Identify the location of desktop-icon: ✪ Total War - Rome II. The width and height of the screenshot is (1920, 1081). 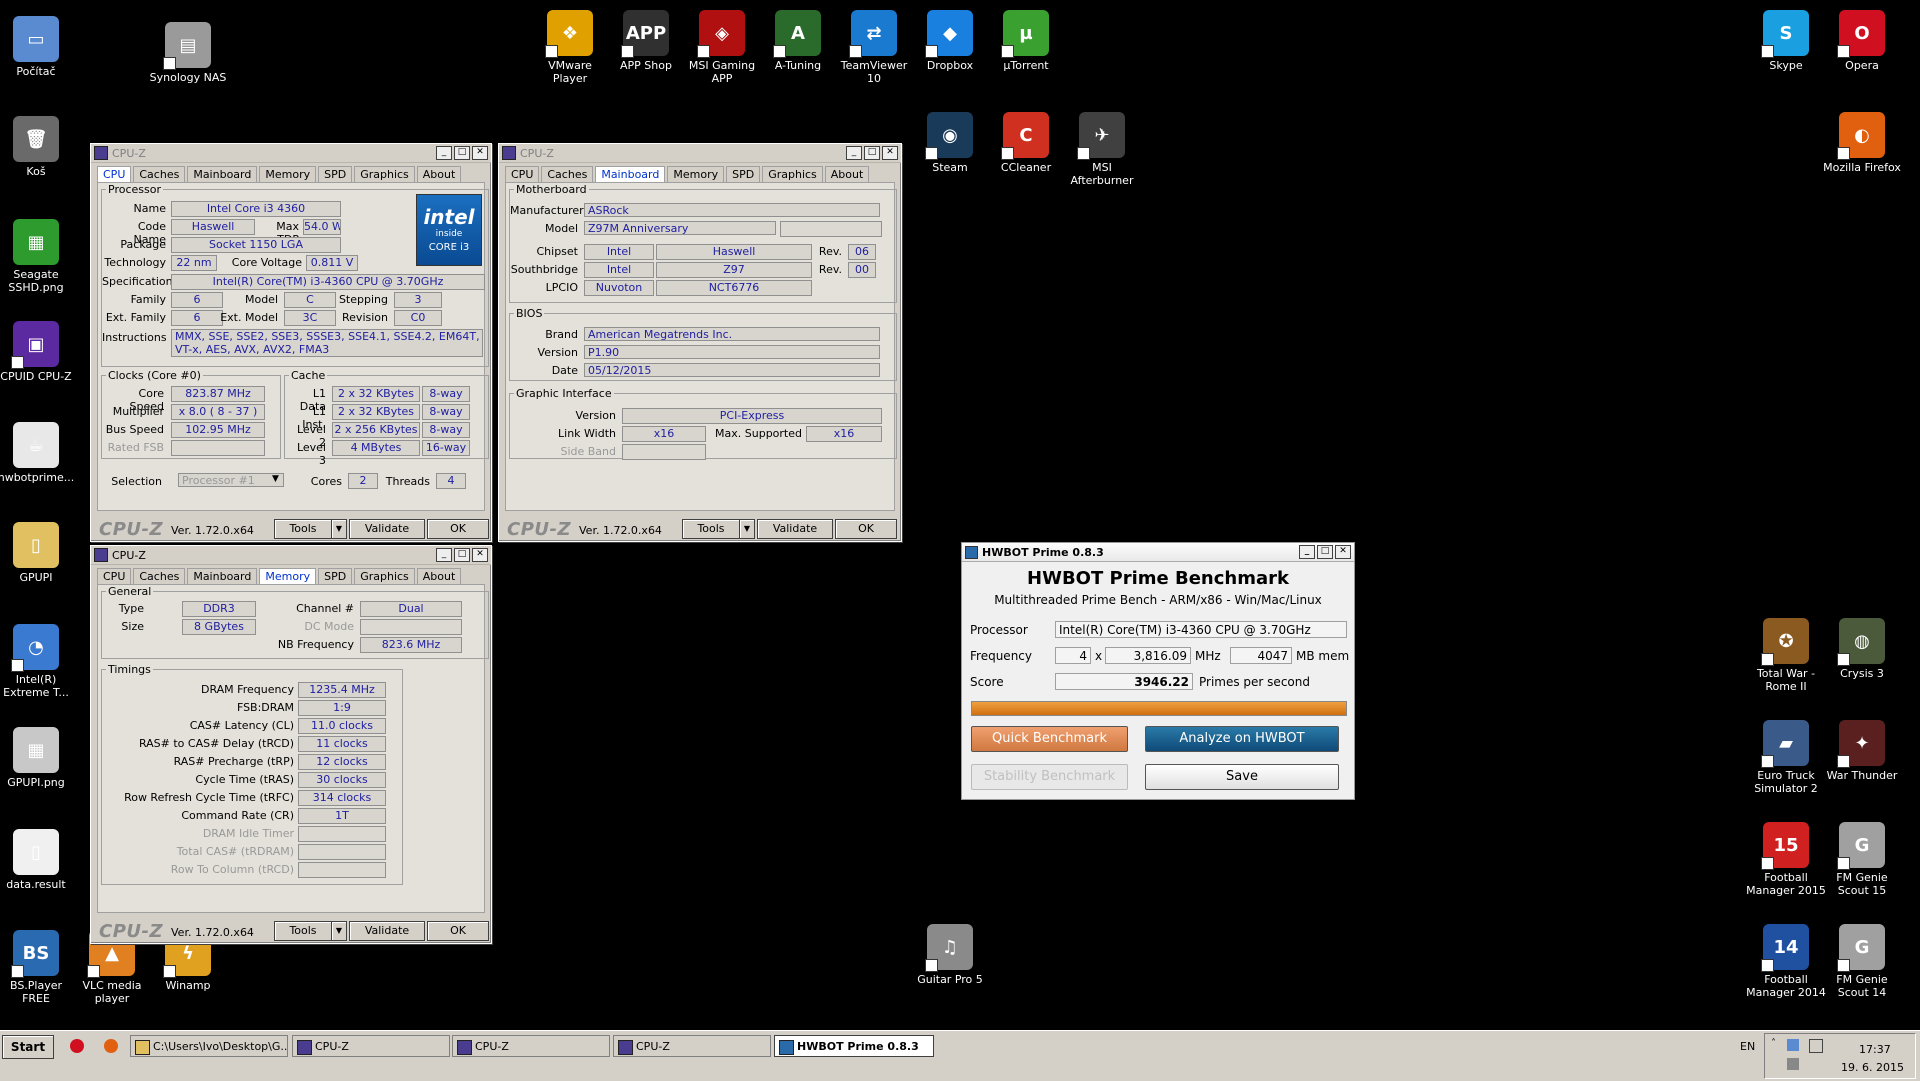
(1786, 653).